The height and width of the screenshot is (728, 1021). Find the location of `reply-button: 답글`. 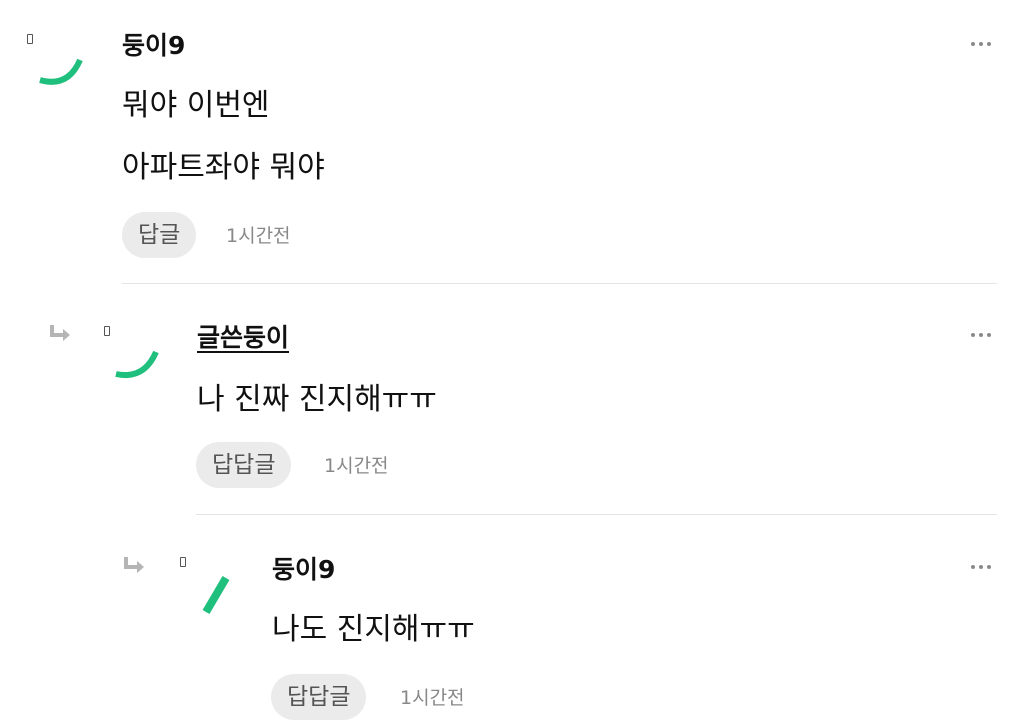

reply-button: 답글 is located at coordinates (159, 235).